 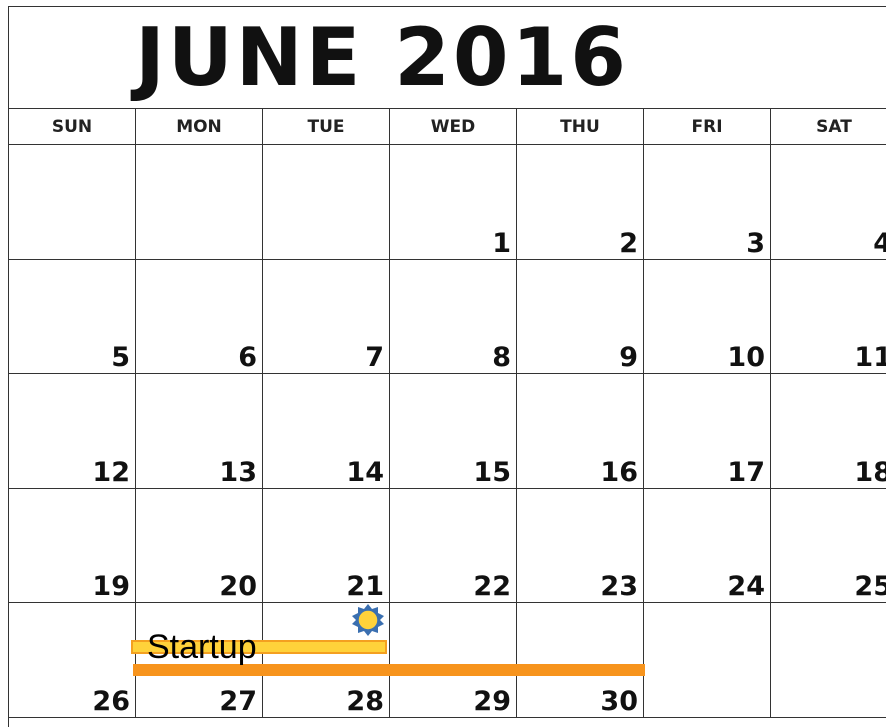 I want to click on day-number: 25, so click(x=870, y=587).